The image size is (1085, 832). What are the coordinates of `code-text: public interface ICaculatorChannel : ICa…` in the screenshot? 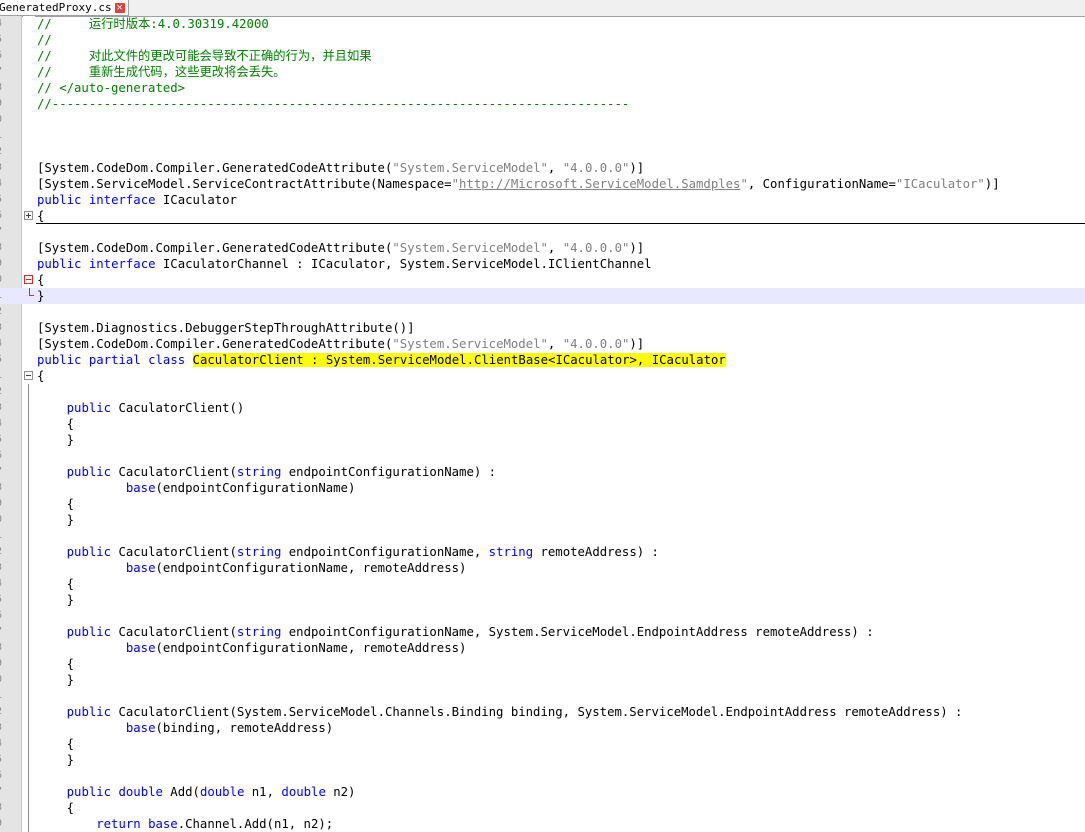 It's located at (344, 264).